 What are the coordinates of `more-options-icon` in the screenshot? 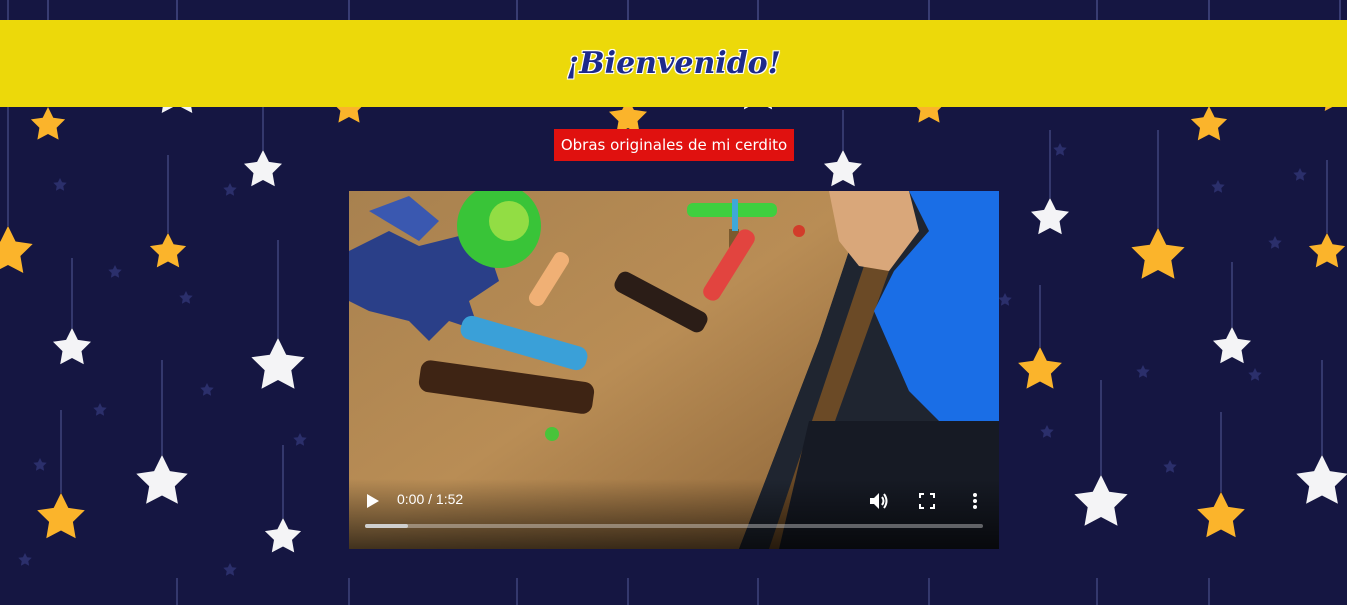 It's located at (975, 501).